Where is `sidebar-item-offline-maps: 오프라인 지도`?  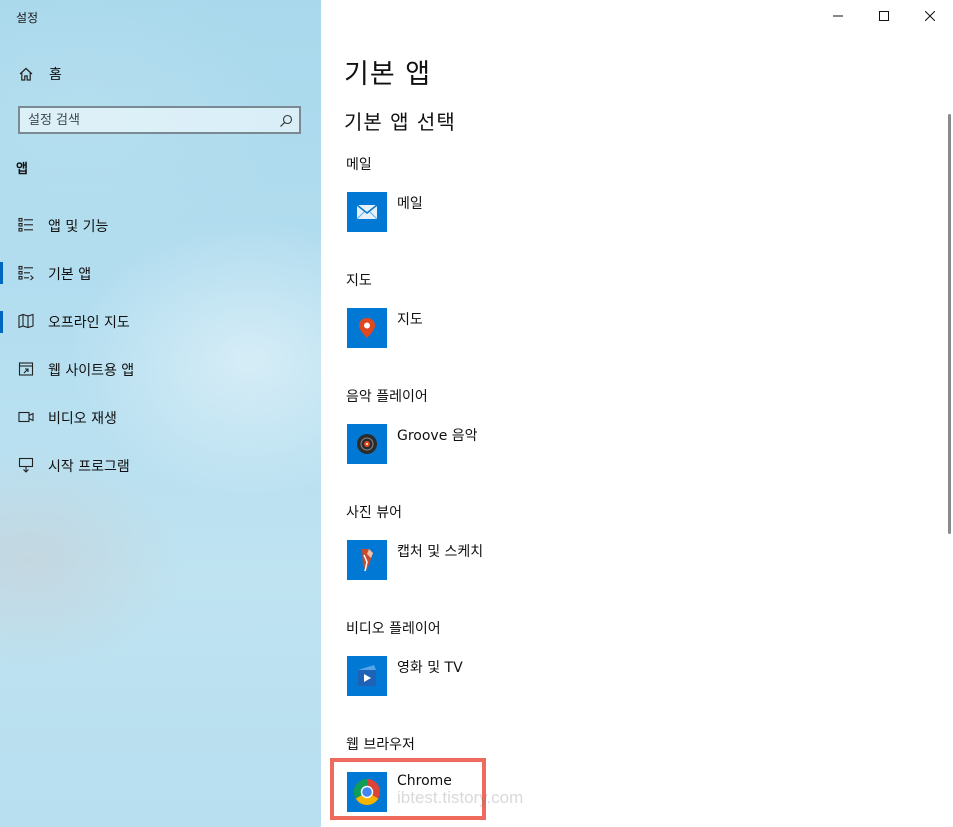 sidebar-item-offline-maps: 오프라인 지도 is located at coordinates (160, 328).